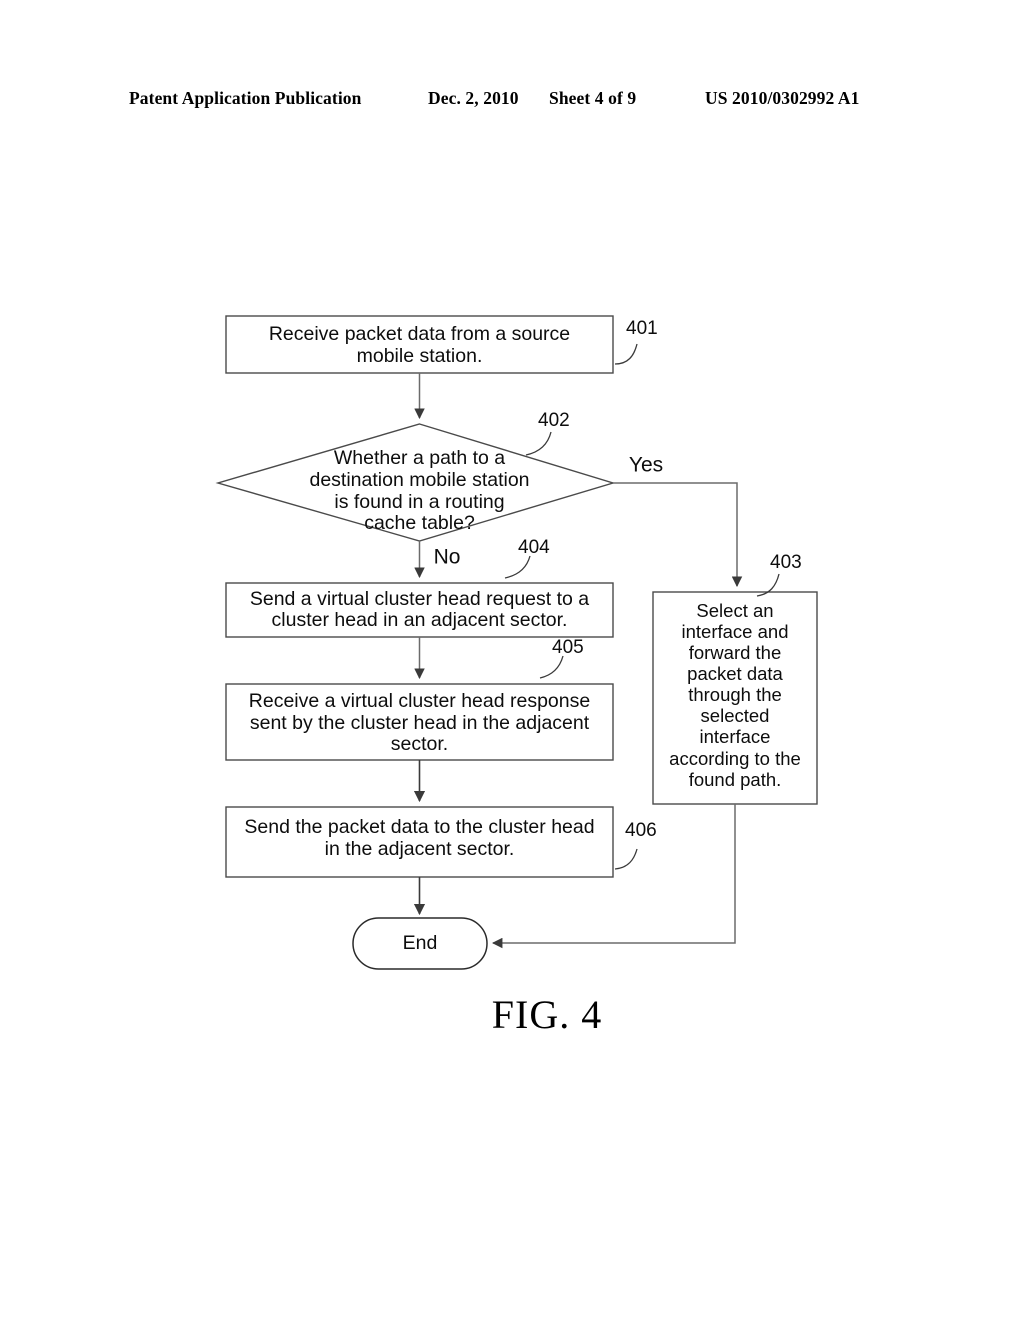 The height and width of the screenshot is (1320, 1024). What do you see at coordinates (419, 523) in the screenshot?
I see `node-402-line4: cache table?` at bounding box center [419, 523].